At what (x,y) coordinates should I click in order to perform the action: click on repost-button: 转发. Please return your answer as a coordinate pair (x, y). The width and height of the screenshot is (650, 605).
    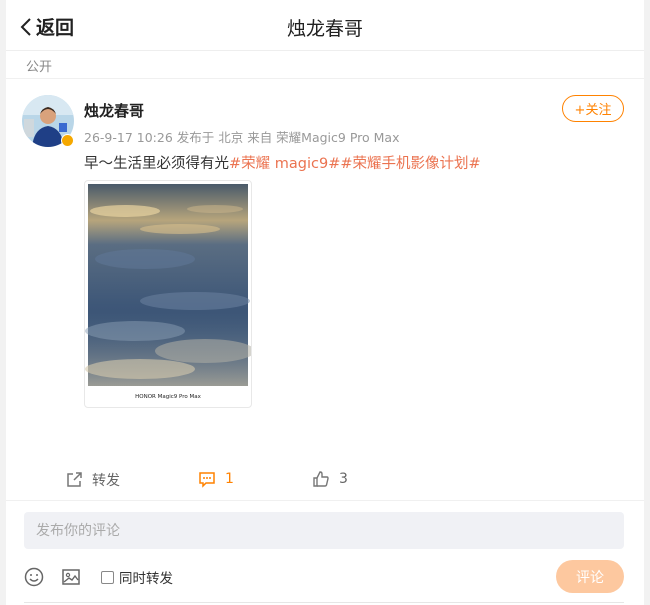
    Looking at the image, I should click on (92, 480).